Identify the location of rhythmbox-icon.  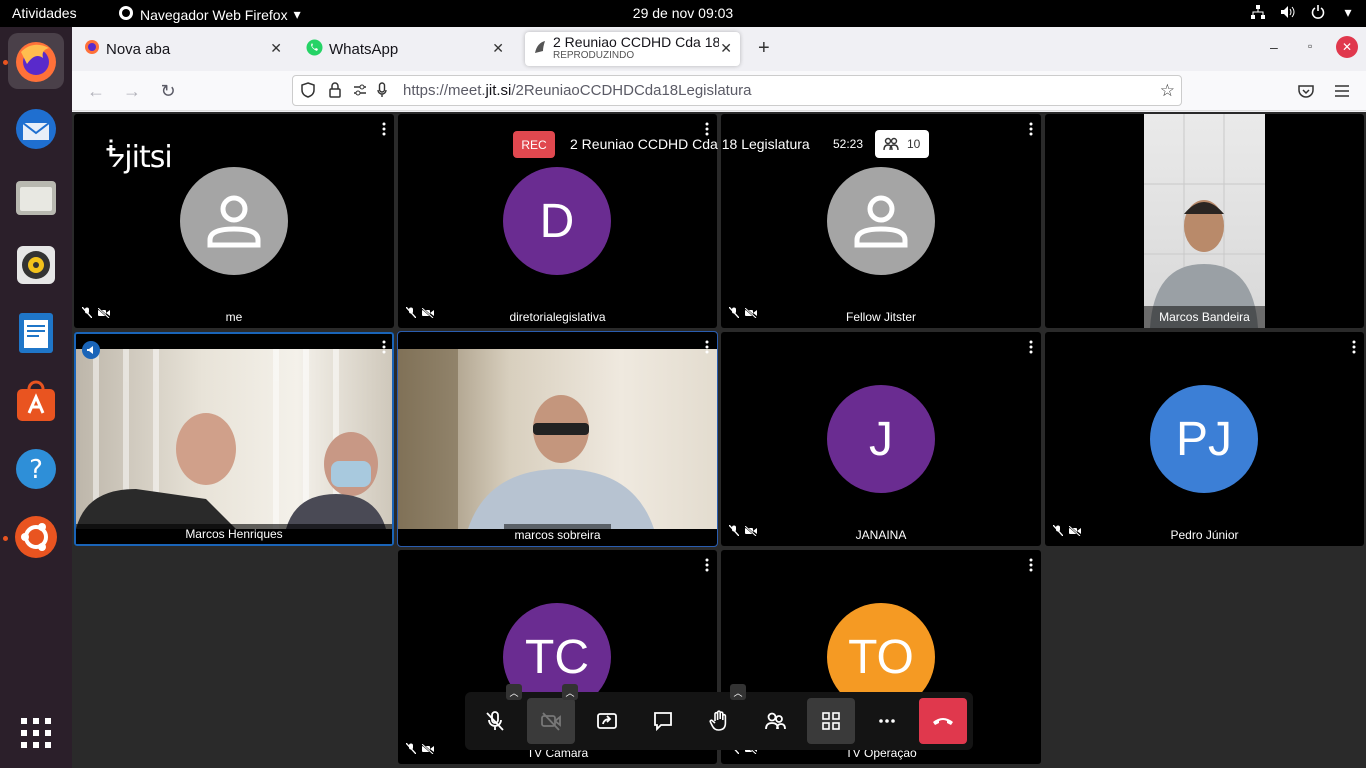
(36, 265).